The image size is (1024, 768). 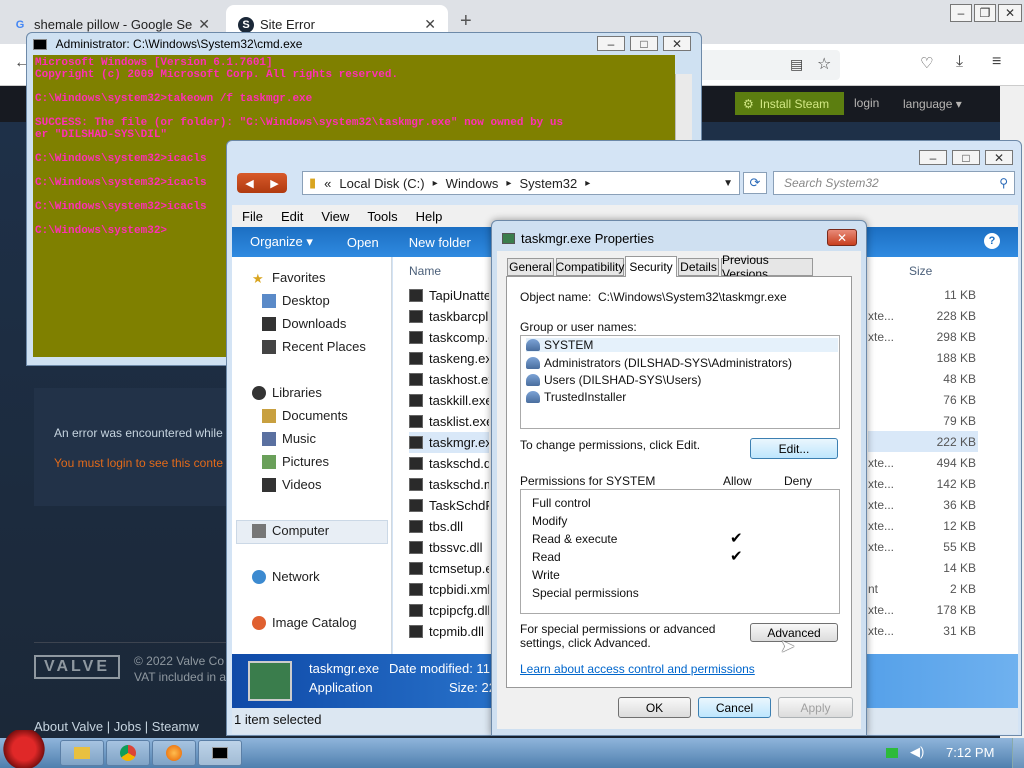 What do you see at coordinates (815, 707) in the screenshot?
I see `apply-button: Apply` at bounding box center [815, 707].